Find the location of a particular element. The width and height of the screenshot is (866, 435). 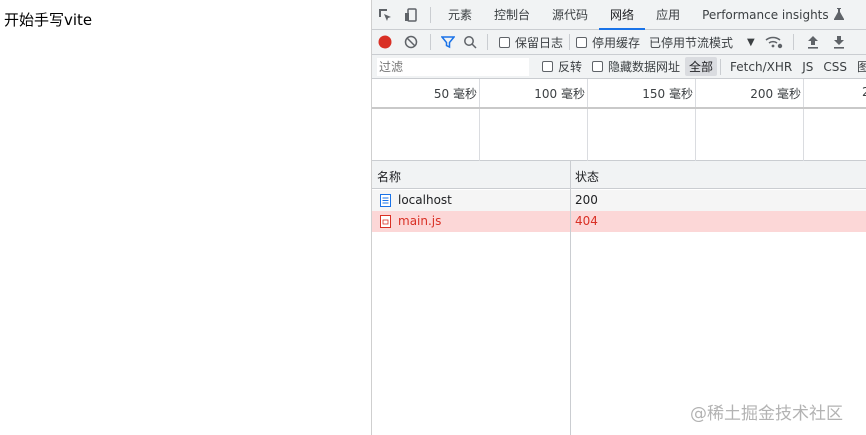

request-name: localhost is located at coordinates (425, 200).